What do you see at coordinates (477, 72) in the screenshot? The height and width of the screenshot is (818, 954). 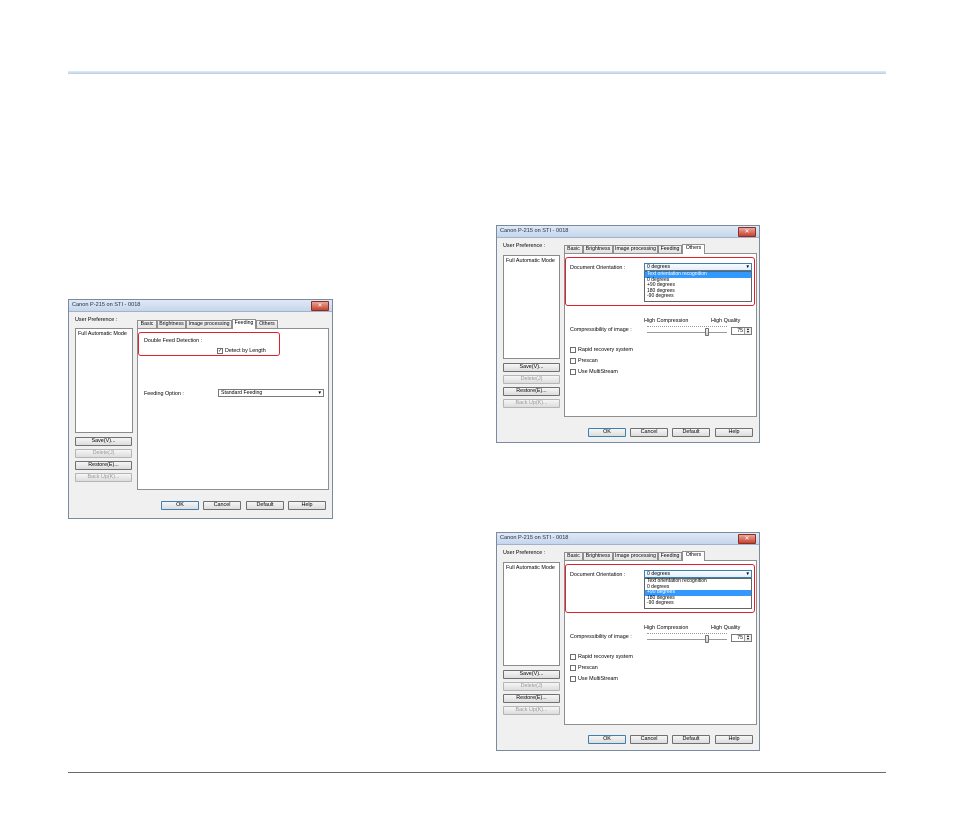 I see `header-rule` at bounding box center [477, 72].